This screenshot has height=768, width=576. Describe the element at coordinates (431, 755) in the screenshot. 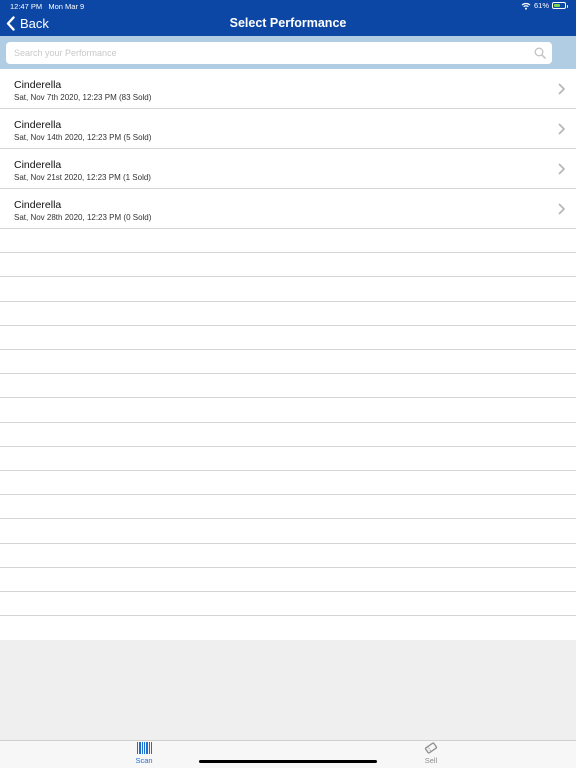

I see `tab-sell: Sell` at that location.